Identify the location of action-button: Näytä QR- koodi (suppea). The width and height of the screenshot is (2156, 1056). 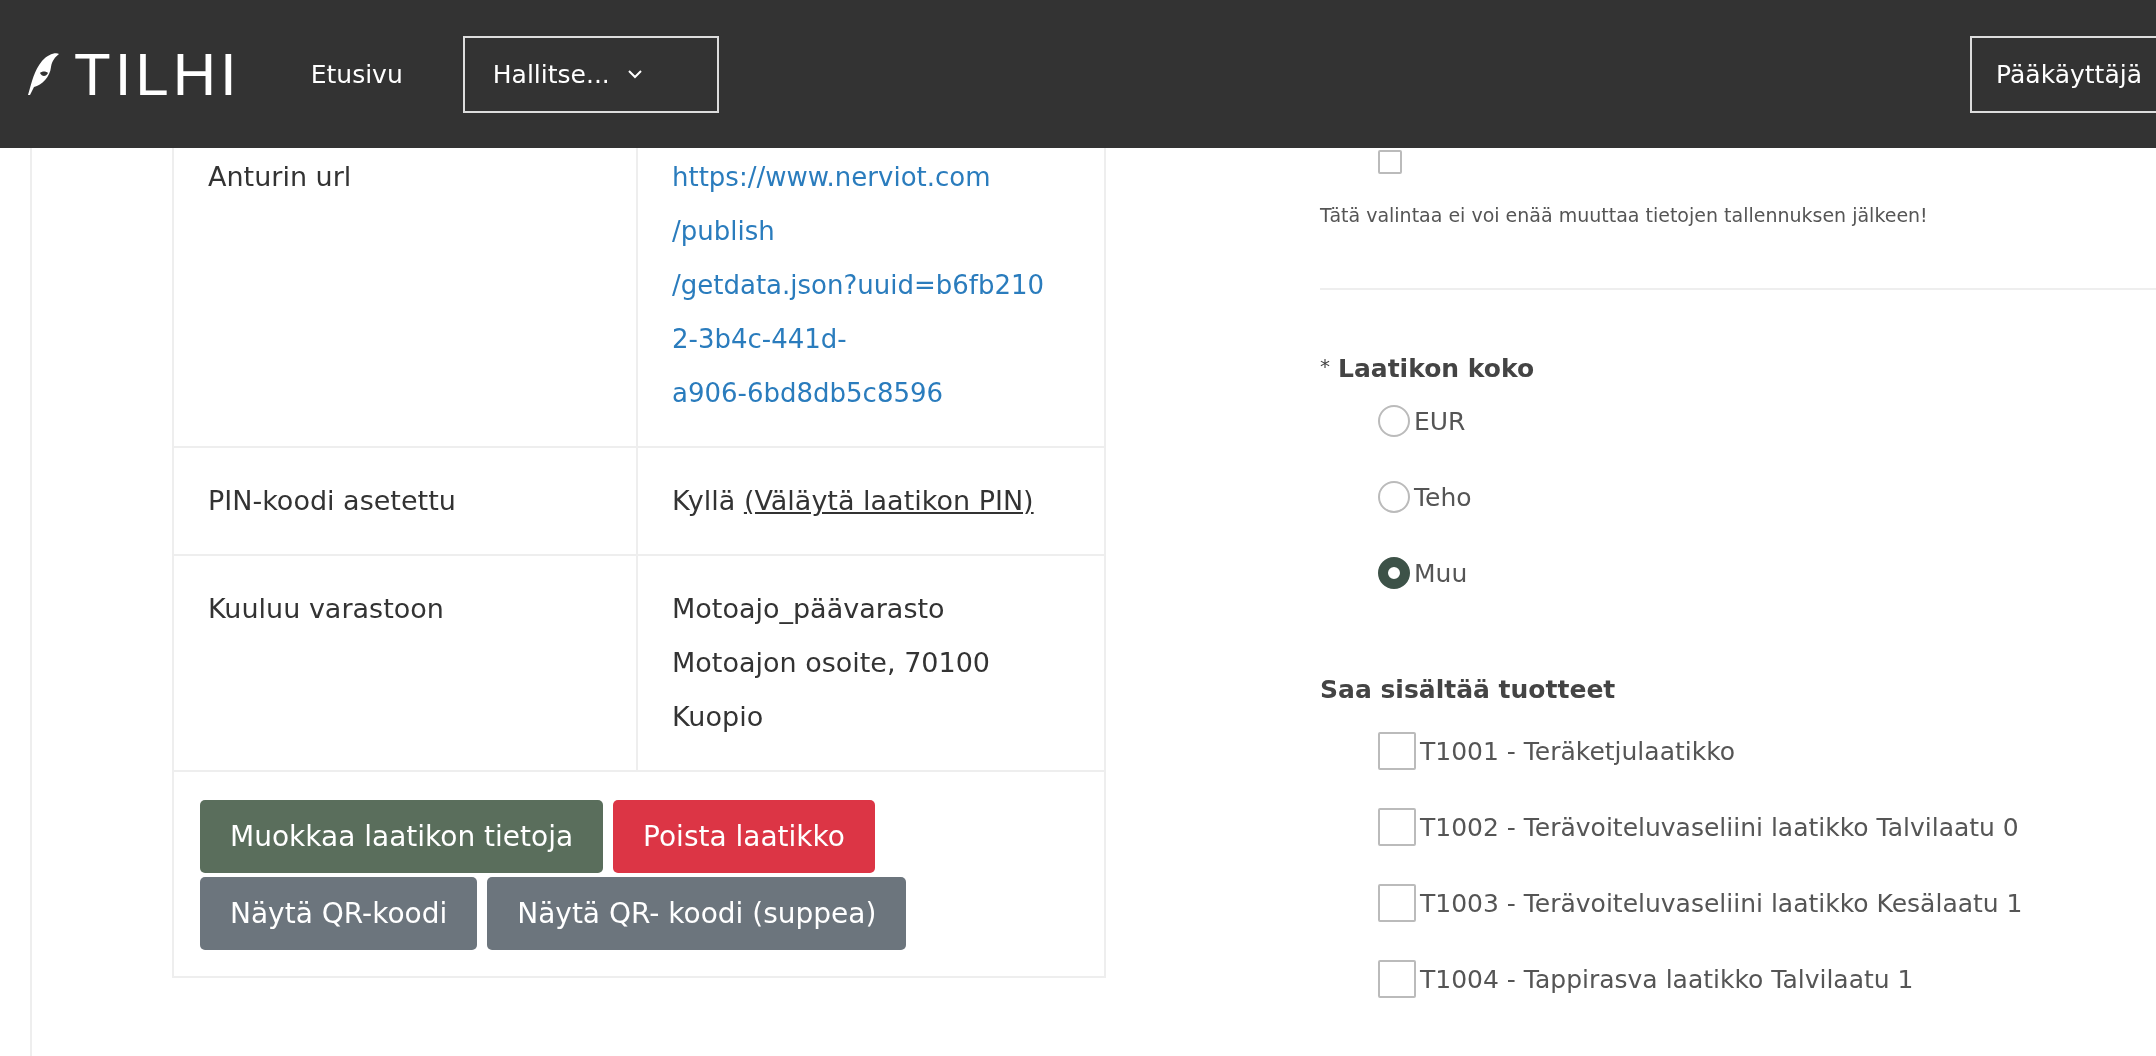
(697, 913).